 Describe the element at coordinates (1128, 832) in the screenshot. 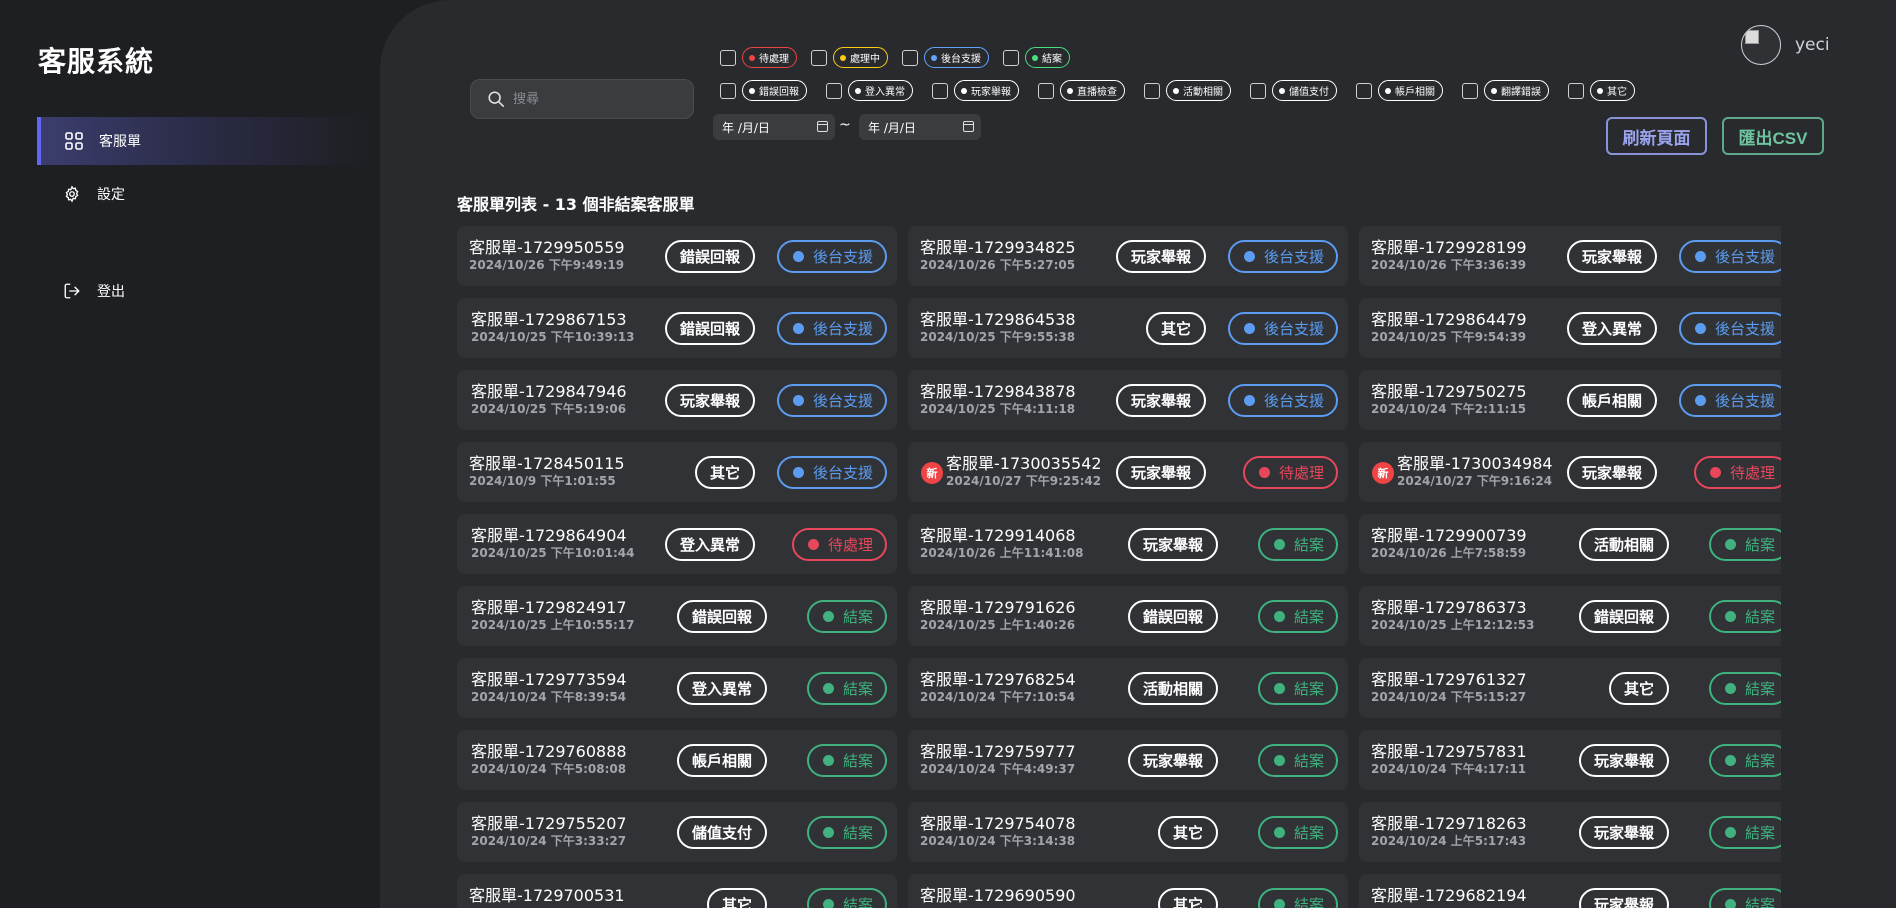

I see `ticket-card: 客服單-1729754078 2024/10/24 下午3:14:38 其它 結案` at that location.